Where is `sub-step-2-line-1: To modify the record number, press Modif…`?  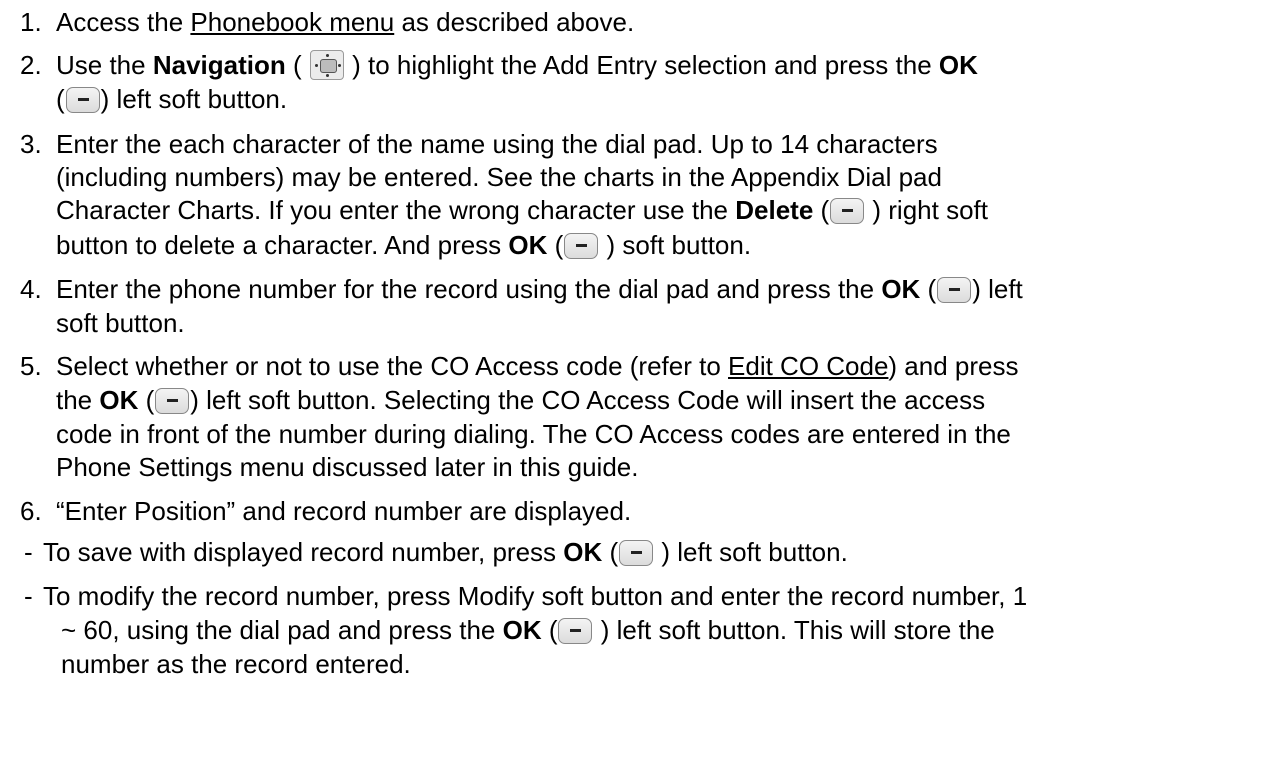 sub-step-2-line-1: To modify the record number, press Modif… is located at coordinates (535, 596).